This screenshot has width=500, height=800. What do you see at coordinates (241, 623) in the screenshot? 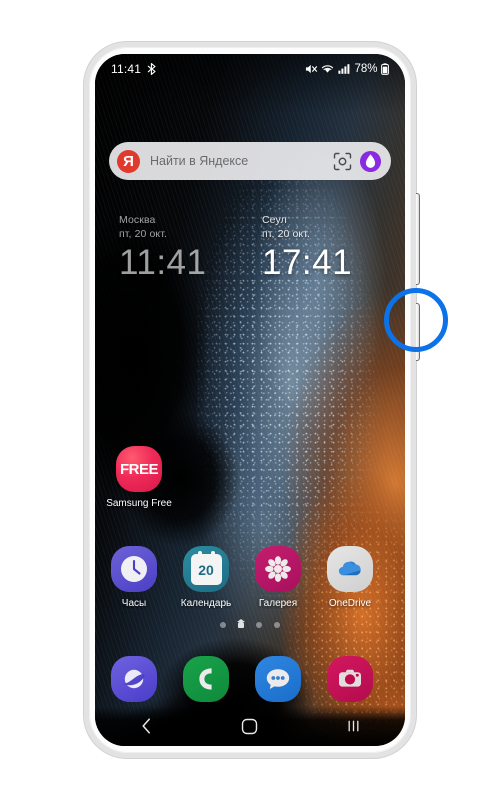
I see `page-dot-home-active` at bounding box center [241, 623].